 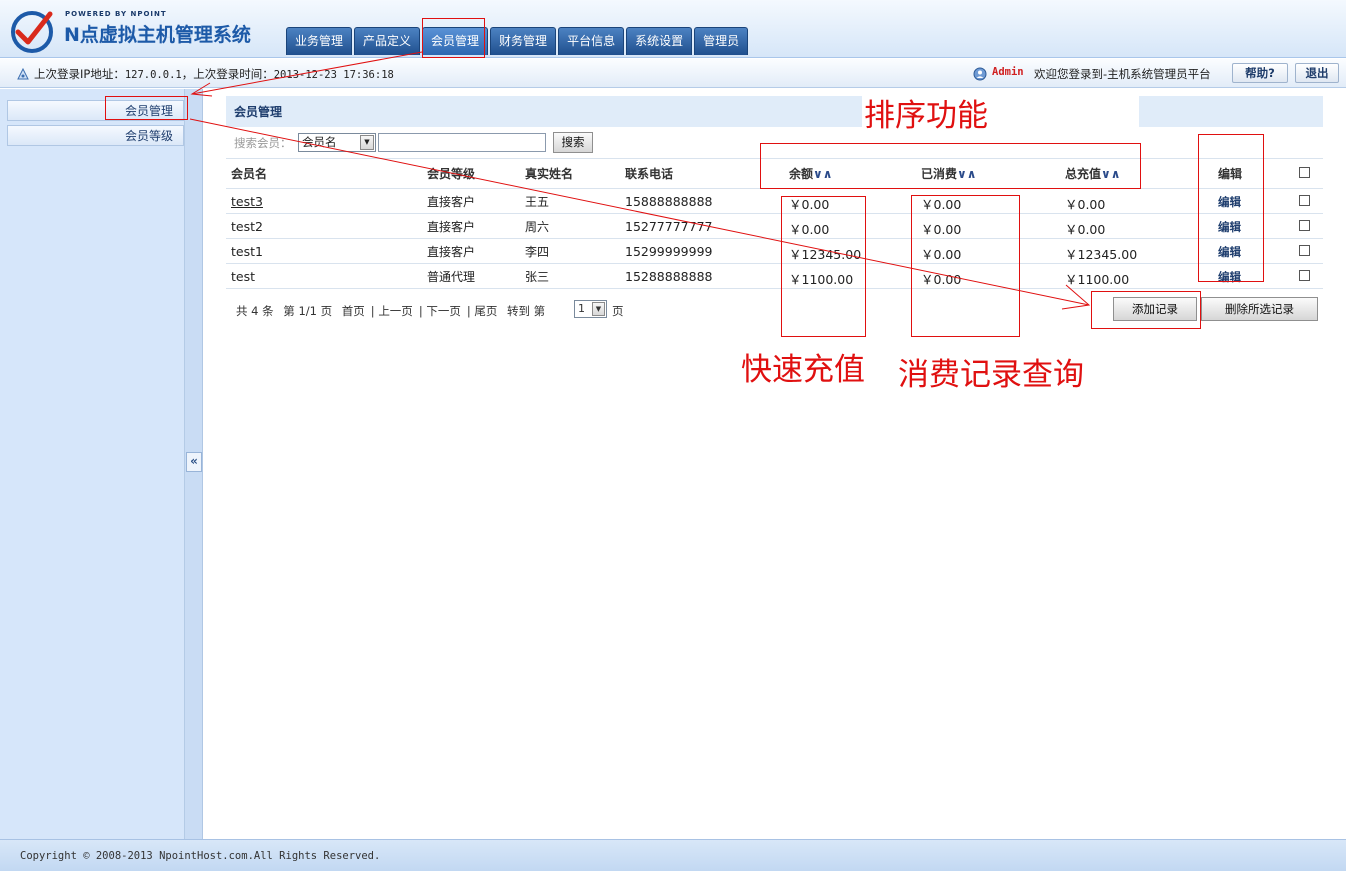 What do you see at coordinates (591, 41) in the screenshot?
I see `tab-platform: 平台信息` at bounding box center [591, 41].